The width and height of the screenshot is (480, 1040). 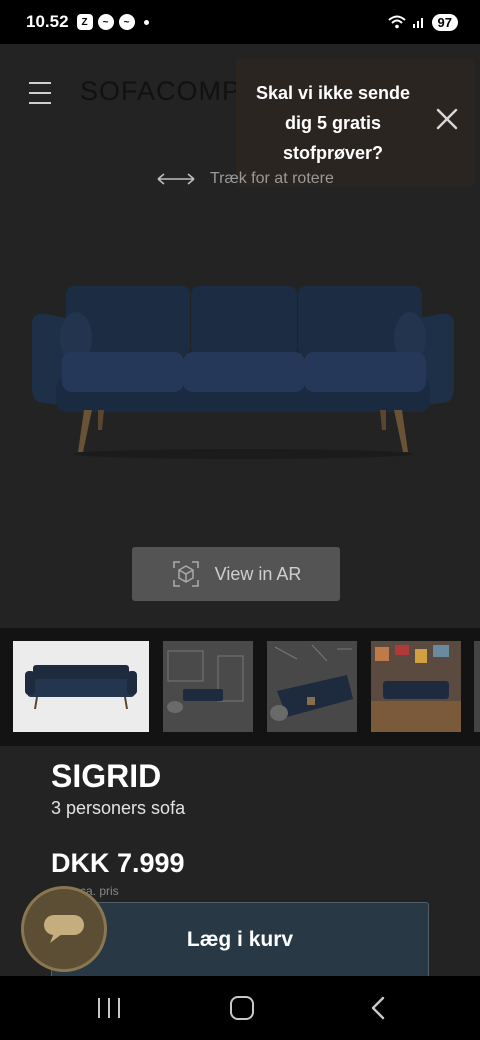 What do you see at coordinates (312, 686) in the screenshot?
I see `thumbnail-side-sketch` at bounding box center [312, 686].